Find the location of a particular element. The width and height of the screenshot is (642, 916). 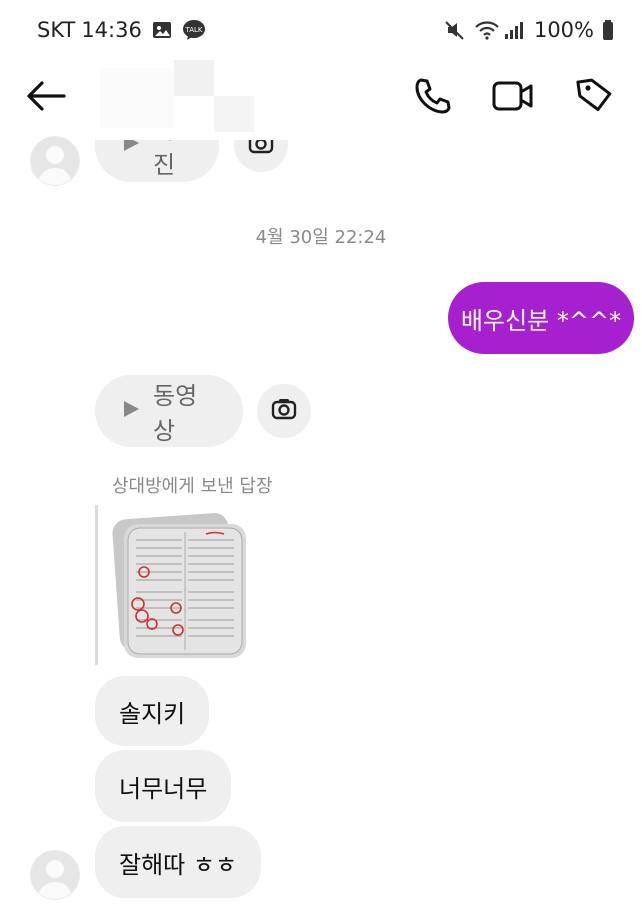

incoming-message: 솔지키 is located at coordinates (152, 711).